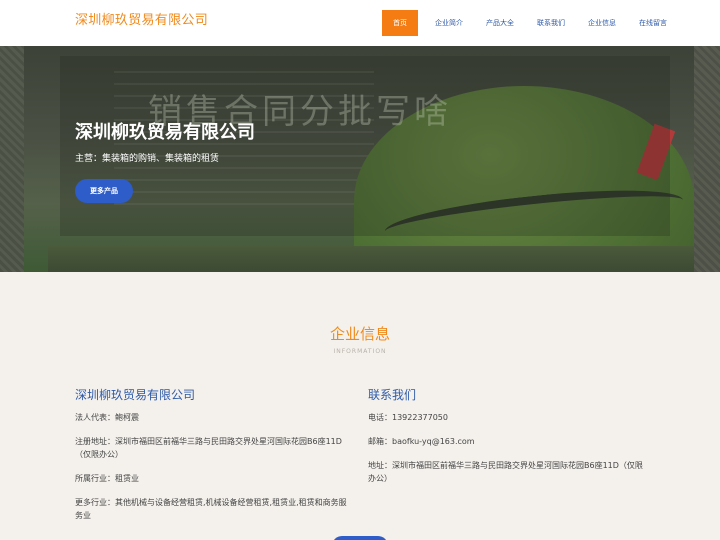 This screenshot has height=540, width=720. I want to click on nav-item-products: 产品大全, so click(500, 23).